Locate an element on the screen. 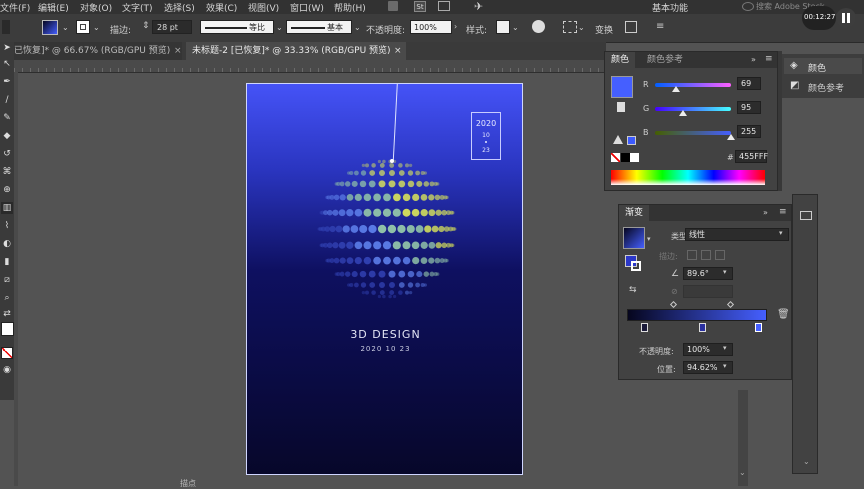 This screenshot has width=864, height=489. tab-document-2: 未标题-2 [已恢复]* @ 33.33% (RGB/GPU 预览) × is located at coordinates (296, 51).